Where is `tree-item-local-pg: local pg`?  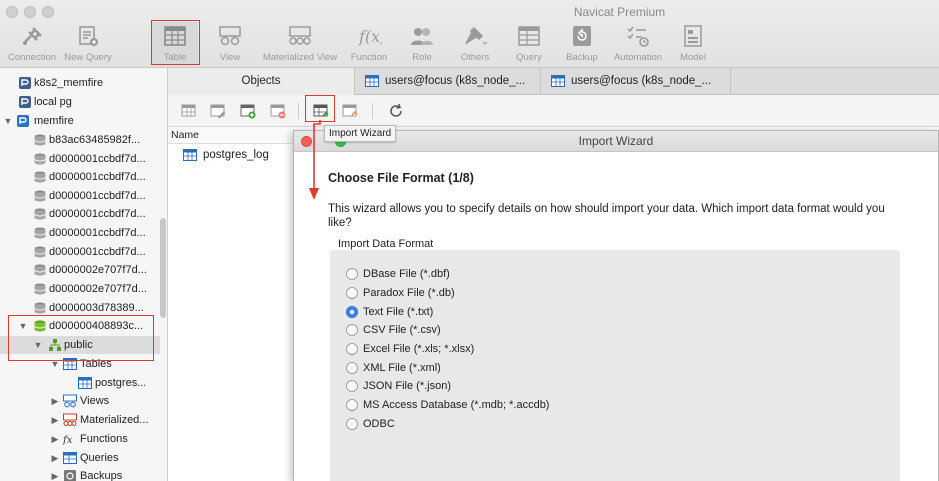 tree-item-local-pg: local pg is located at coordinates (80, 102).